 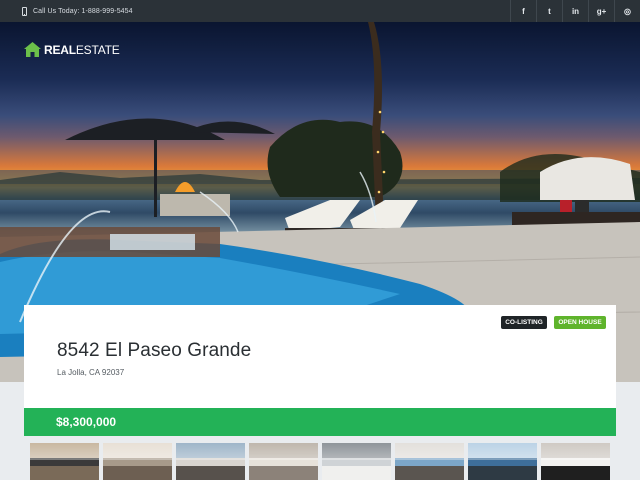 I want to click on social-links: f t in g+ ◎, so click(x=575, y=11).